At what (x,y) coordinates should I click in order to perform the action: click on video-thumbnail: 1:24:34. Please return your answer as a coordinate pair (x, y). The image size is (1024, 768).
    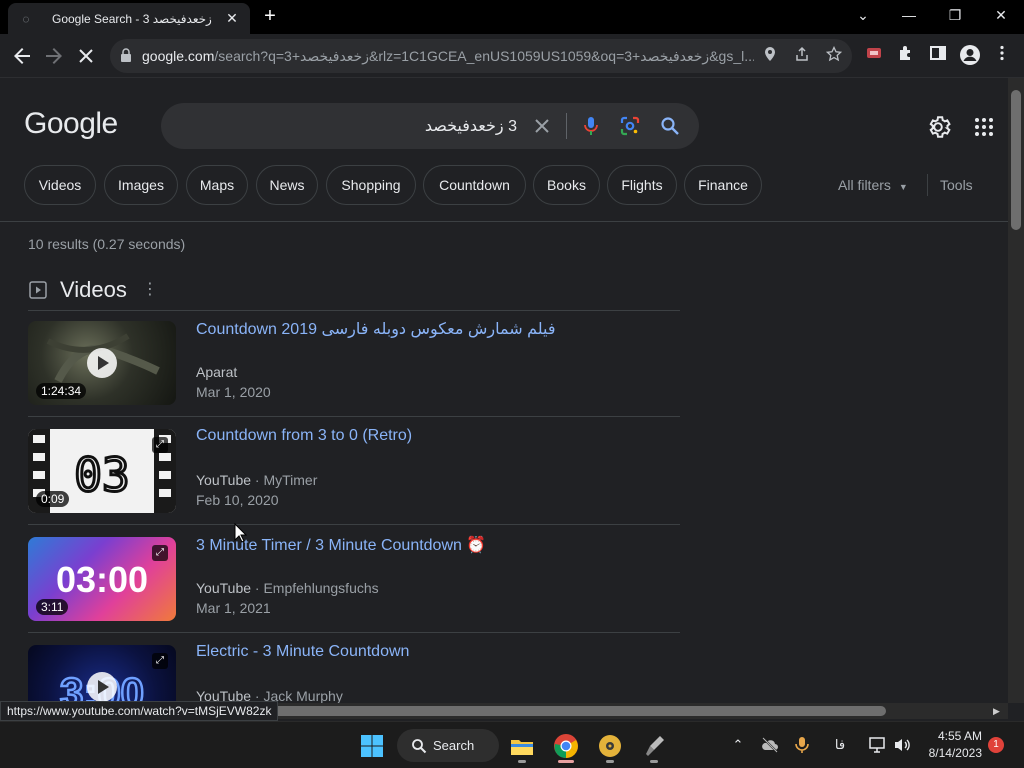
    Looking at the image, I should click on (102, 363).